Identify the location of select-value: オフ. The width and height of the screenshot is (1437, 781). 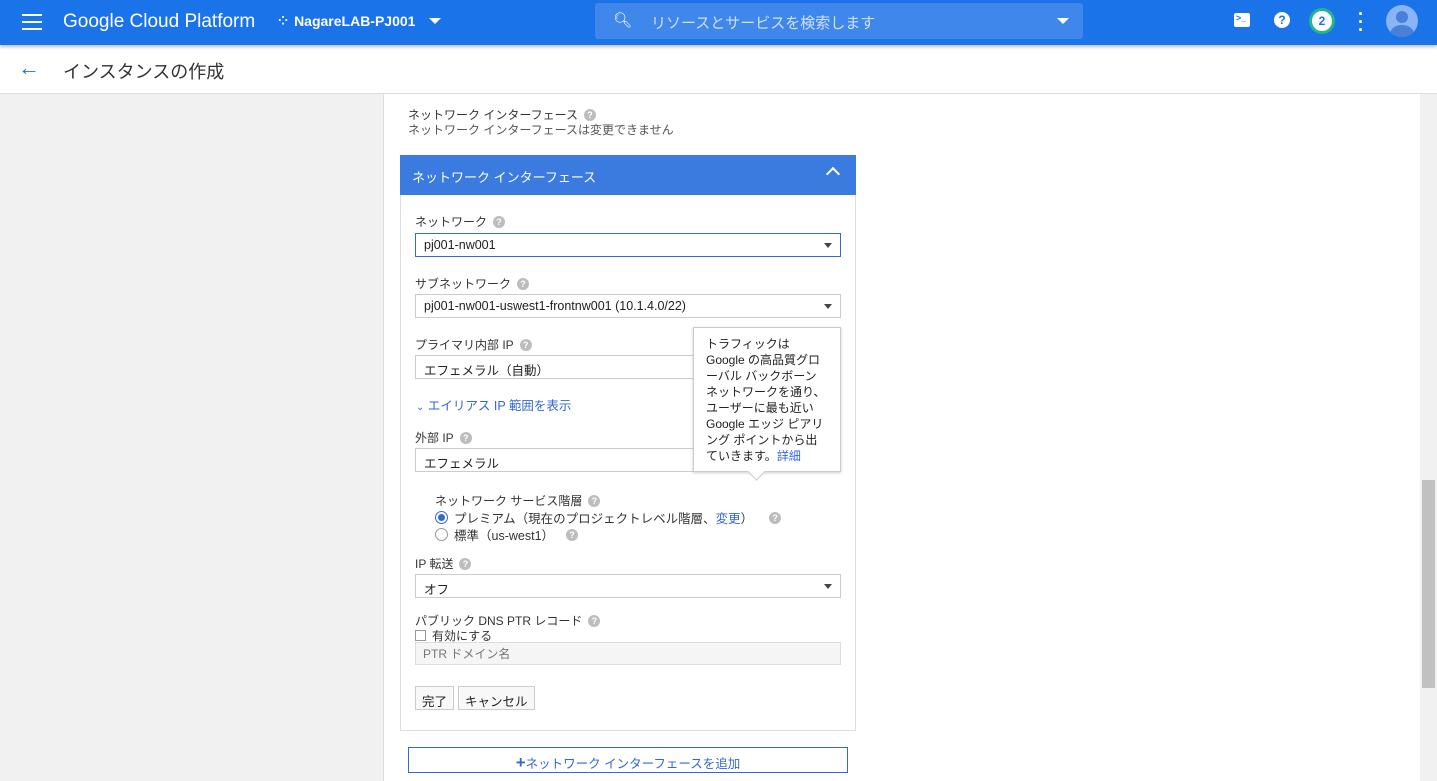
(437, 590).